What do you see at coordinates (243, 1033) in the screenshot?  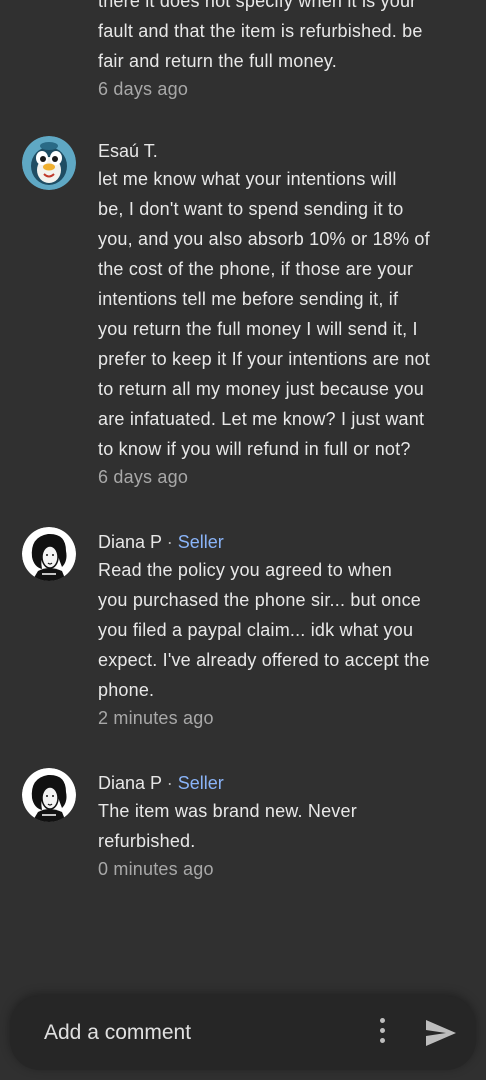 I see `comment-composer: Add a comment` at bounding box center [243, 1033].